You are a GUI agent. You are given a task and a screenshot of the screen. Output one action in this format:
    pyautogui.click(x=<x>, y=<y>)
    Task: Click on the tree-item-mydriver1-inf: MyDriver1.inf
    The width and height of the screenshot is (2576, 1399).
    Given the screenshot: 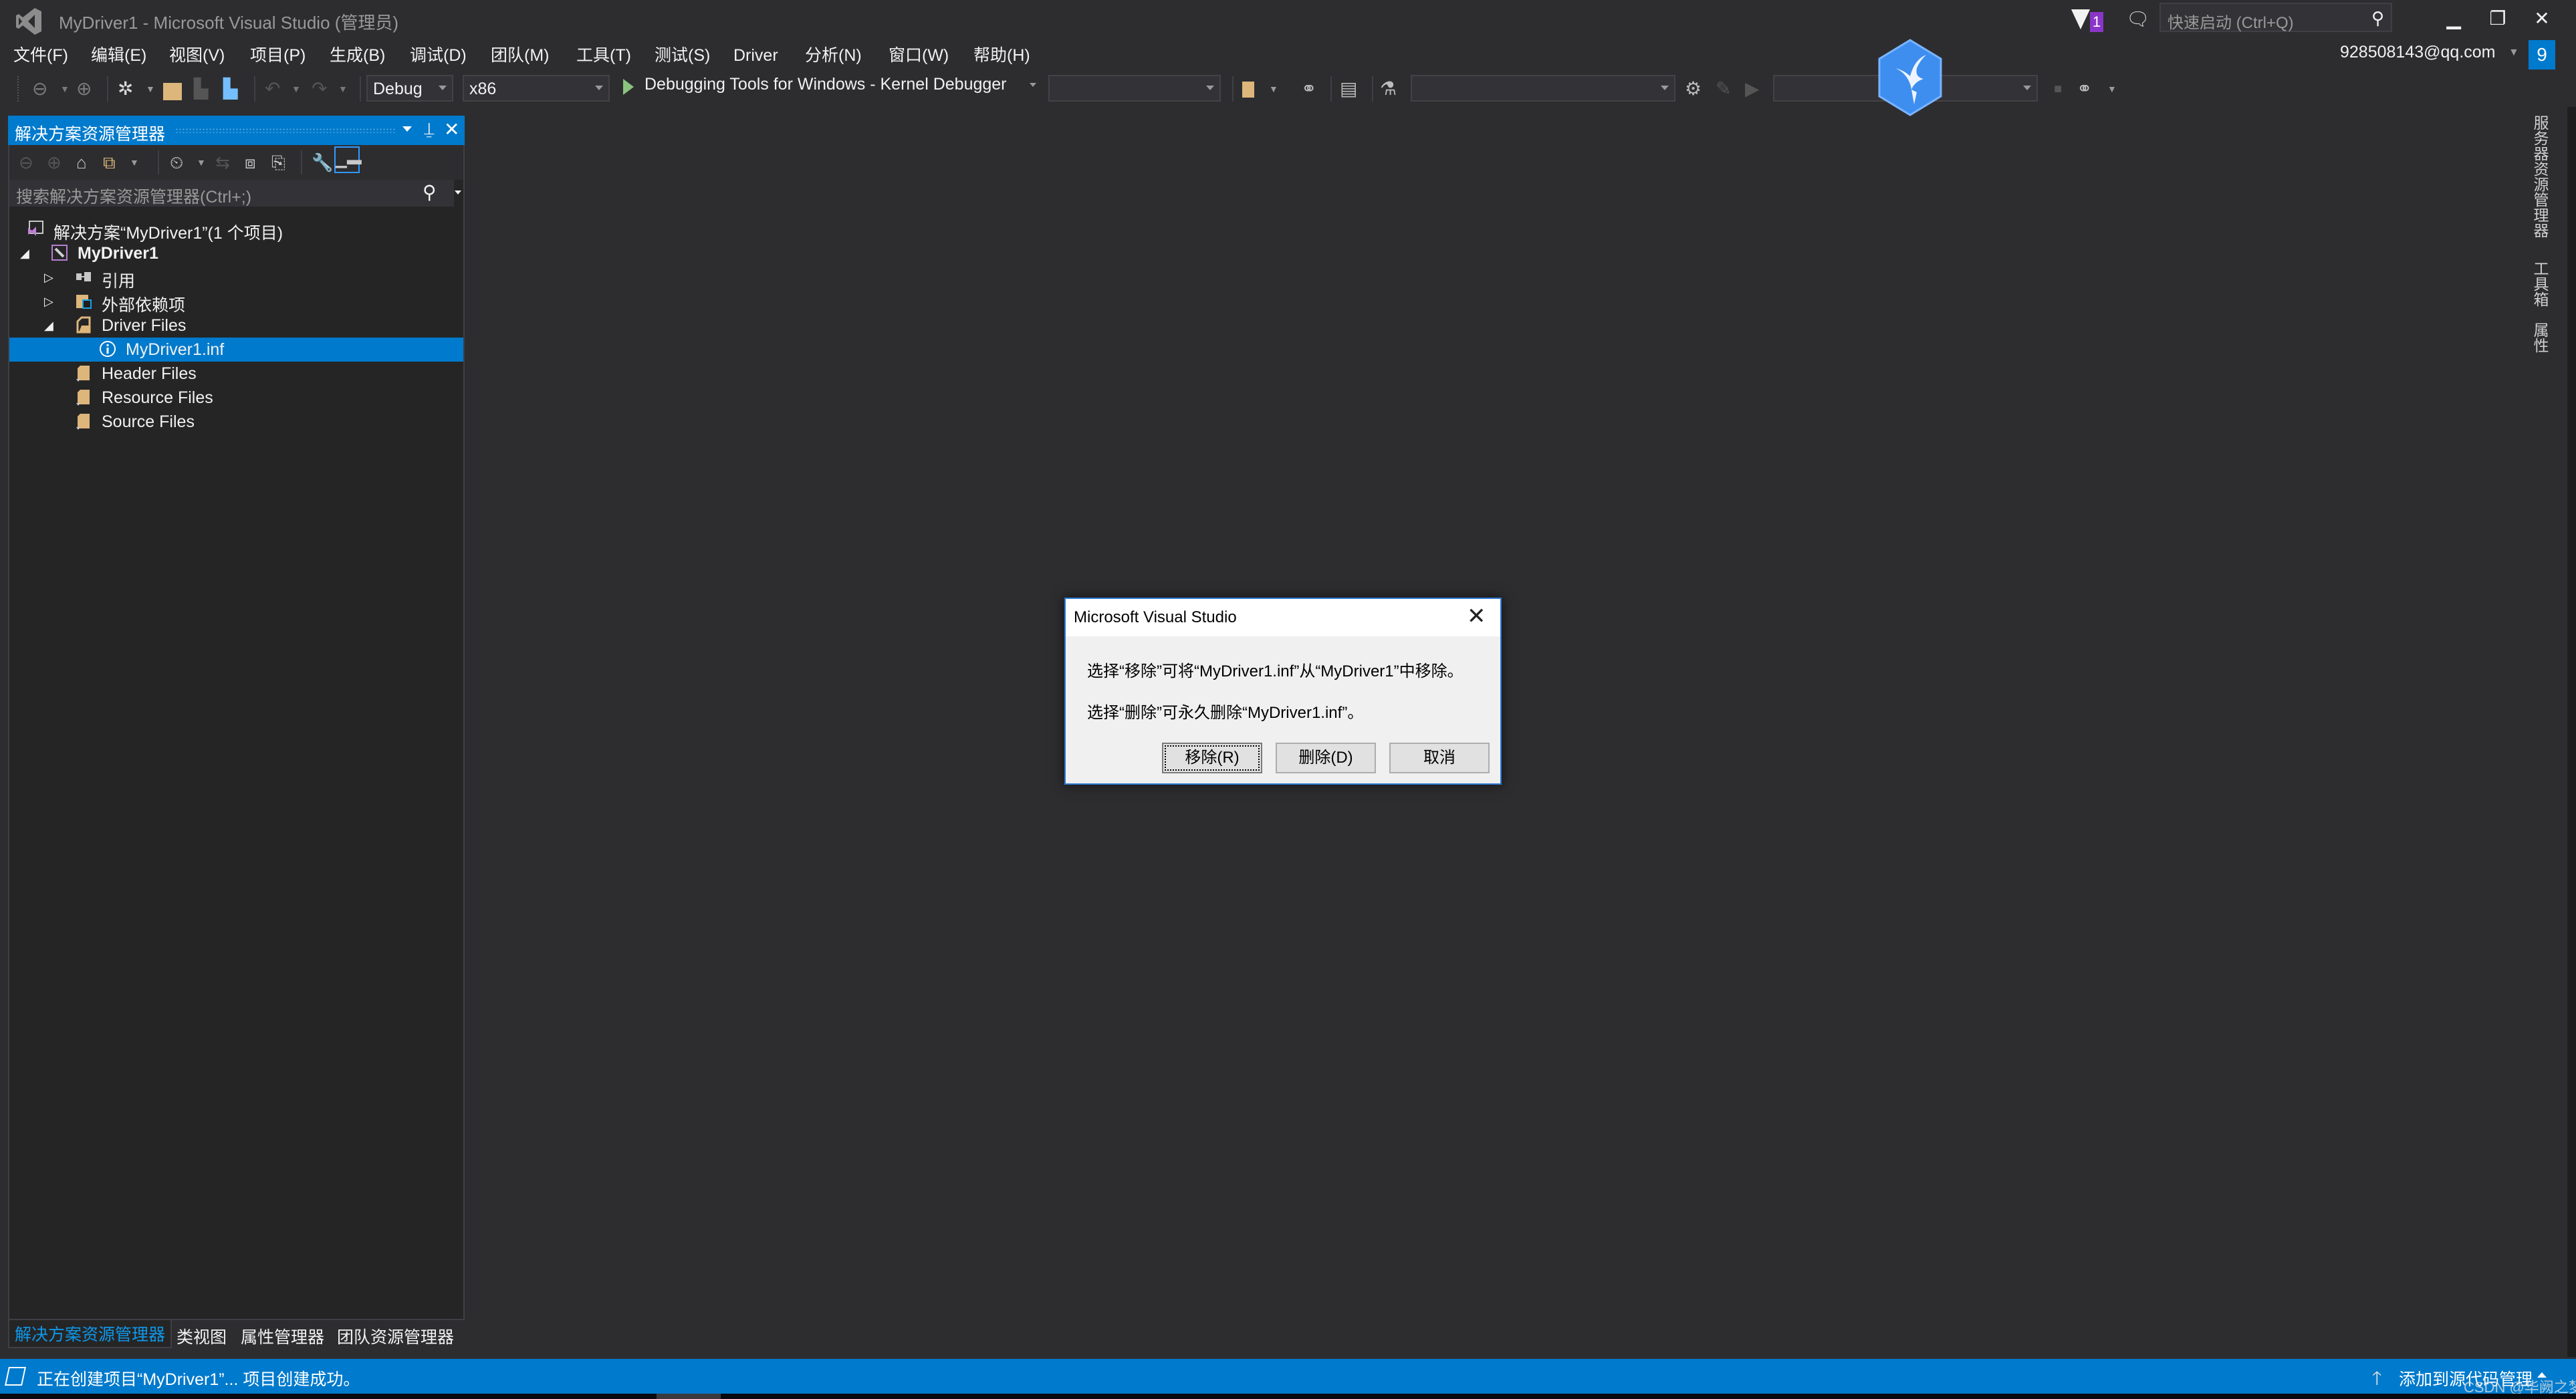 What is the action you would take?
    pyautogui.click(x=236, y=350)
    